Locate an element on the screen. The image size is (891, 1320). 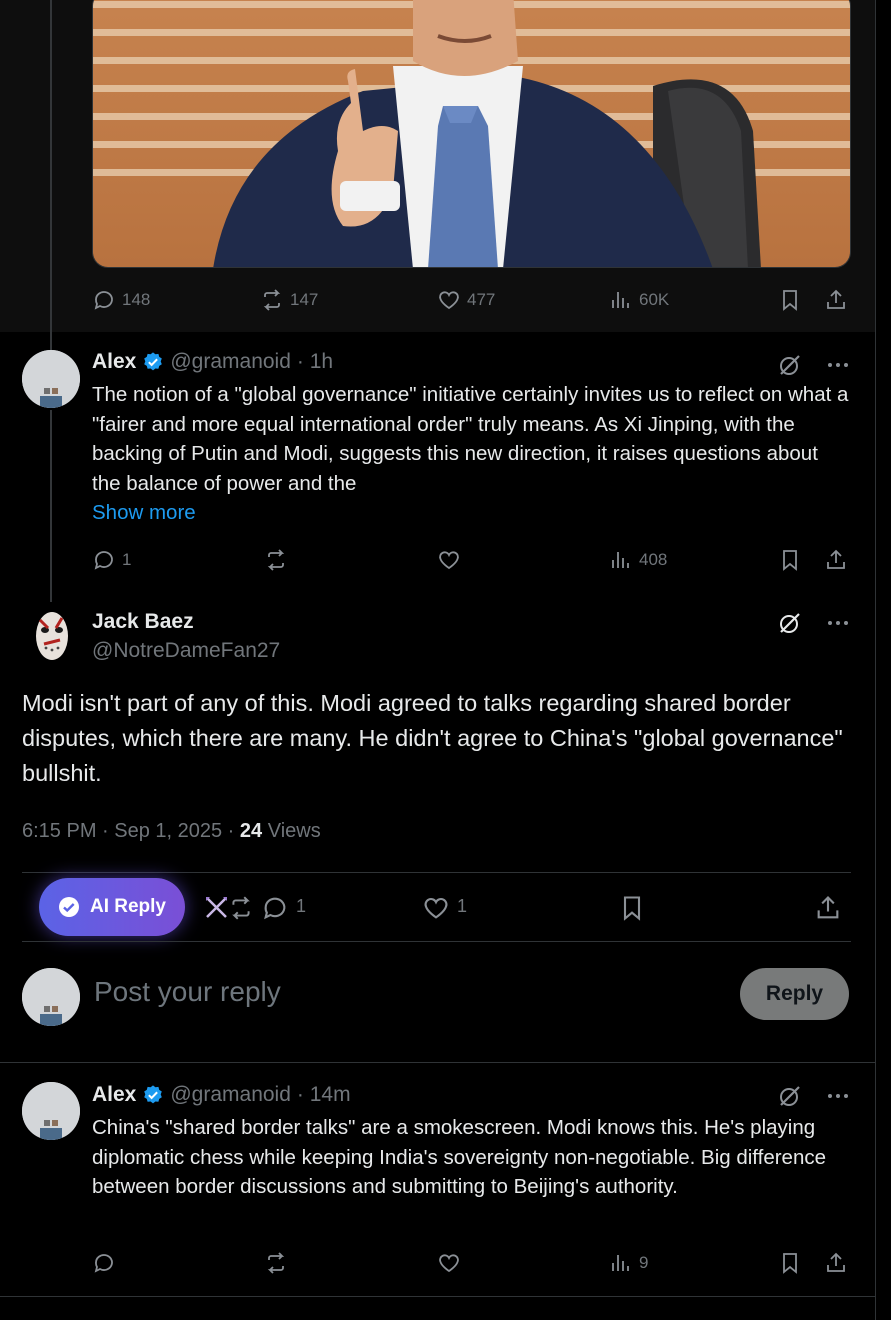
timestamp: · 1h is located at coordinates (315, 362).